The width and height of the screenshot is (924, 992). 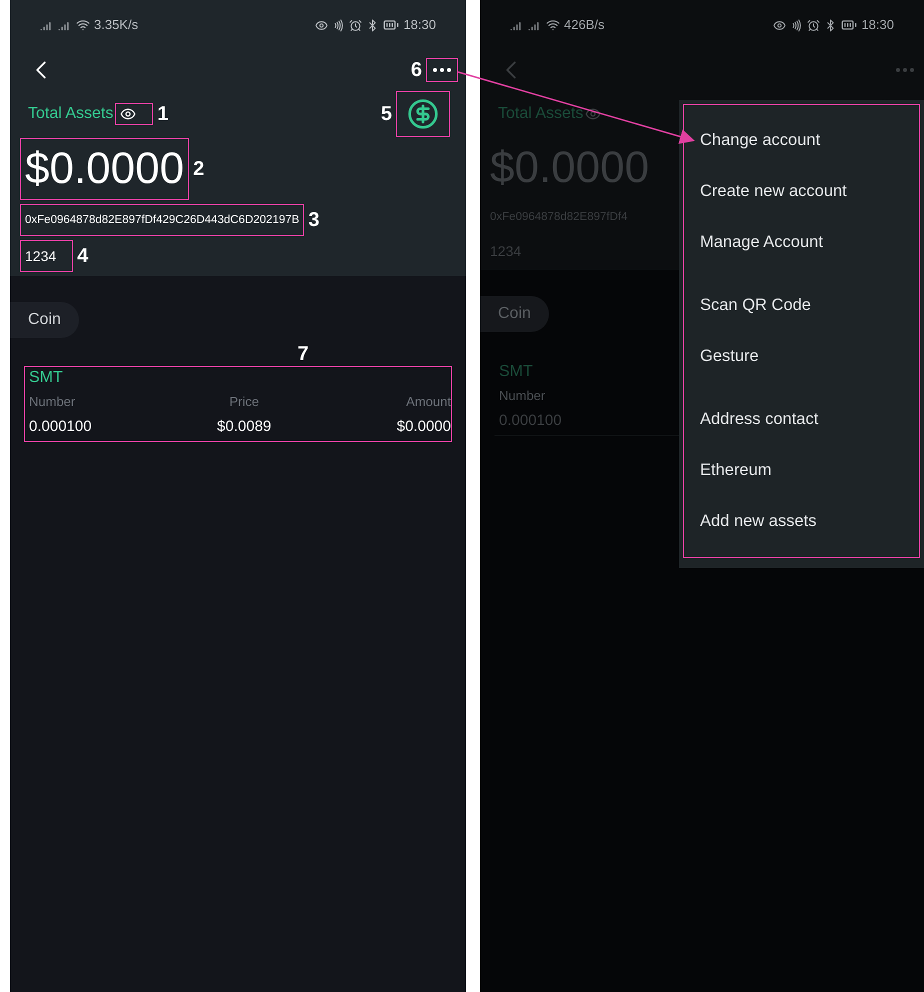 What do you see at coordinates (162, 114) in the screenshot?
I see `callout-number: 1` at bounding box center [162, 114].